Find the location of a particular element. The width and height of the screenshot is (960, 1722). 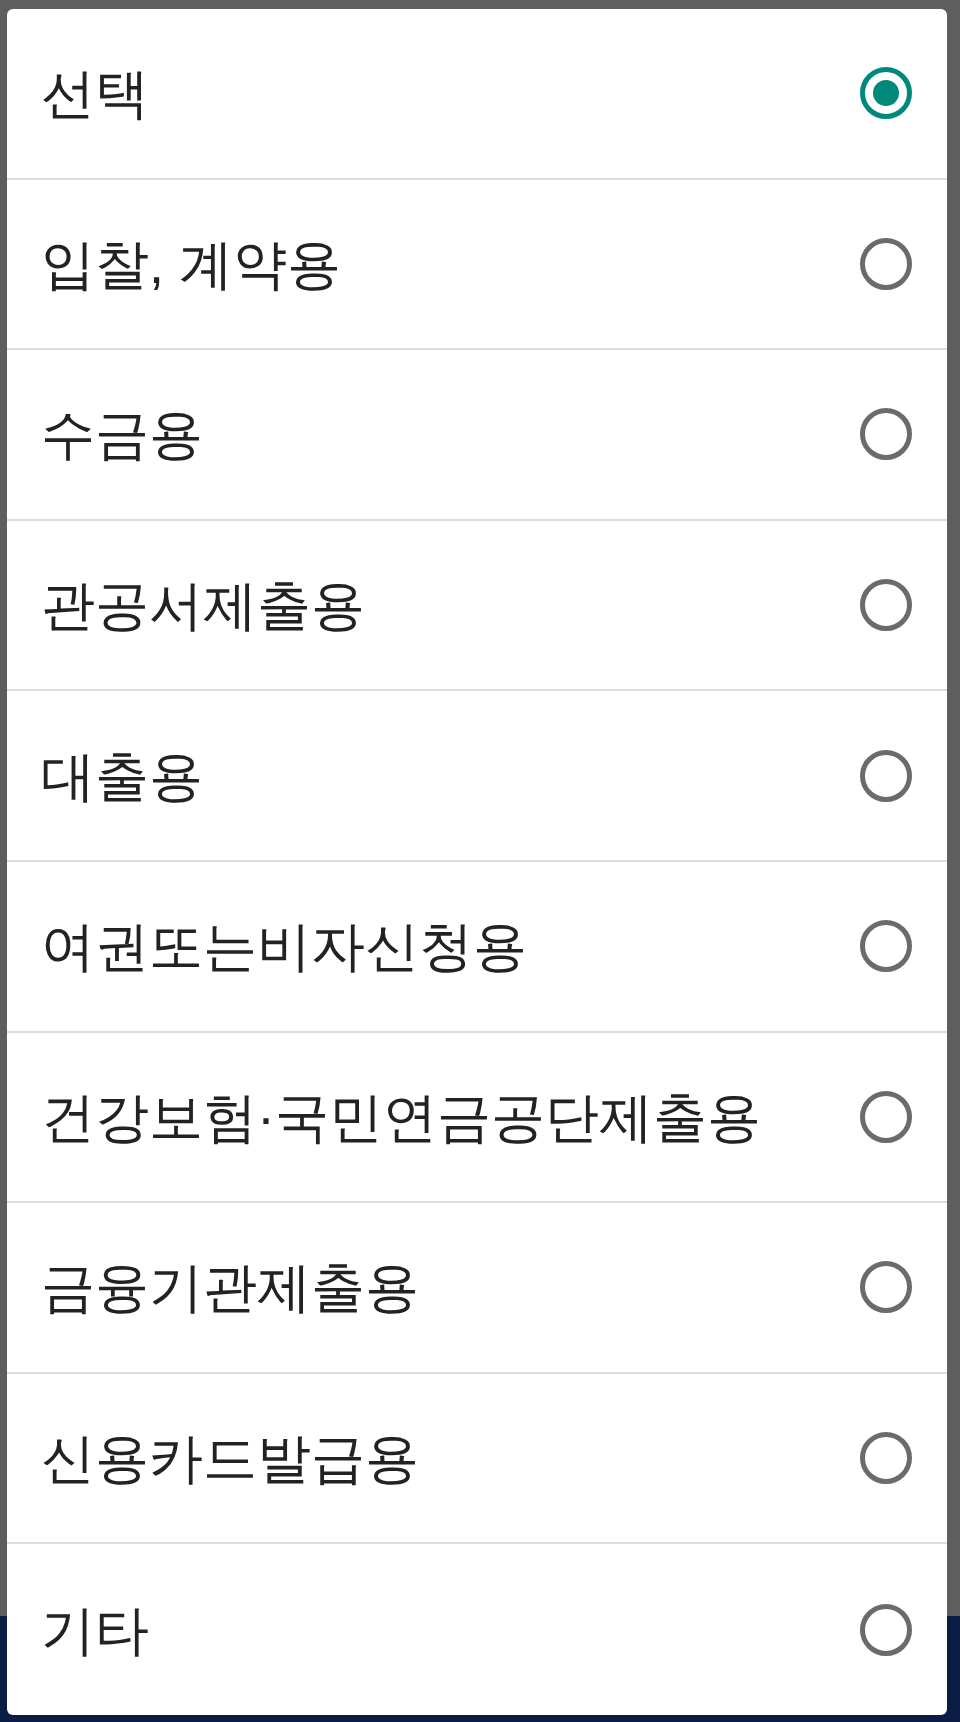

option-label: 건강보험·국민연금공단제출용 is located at coordinates (401, 1116).